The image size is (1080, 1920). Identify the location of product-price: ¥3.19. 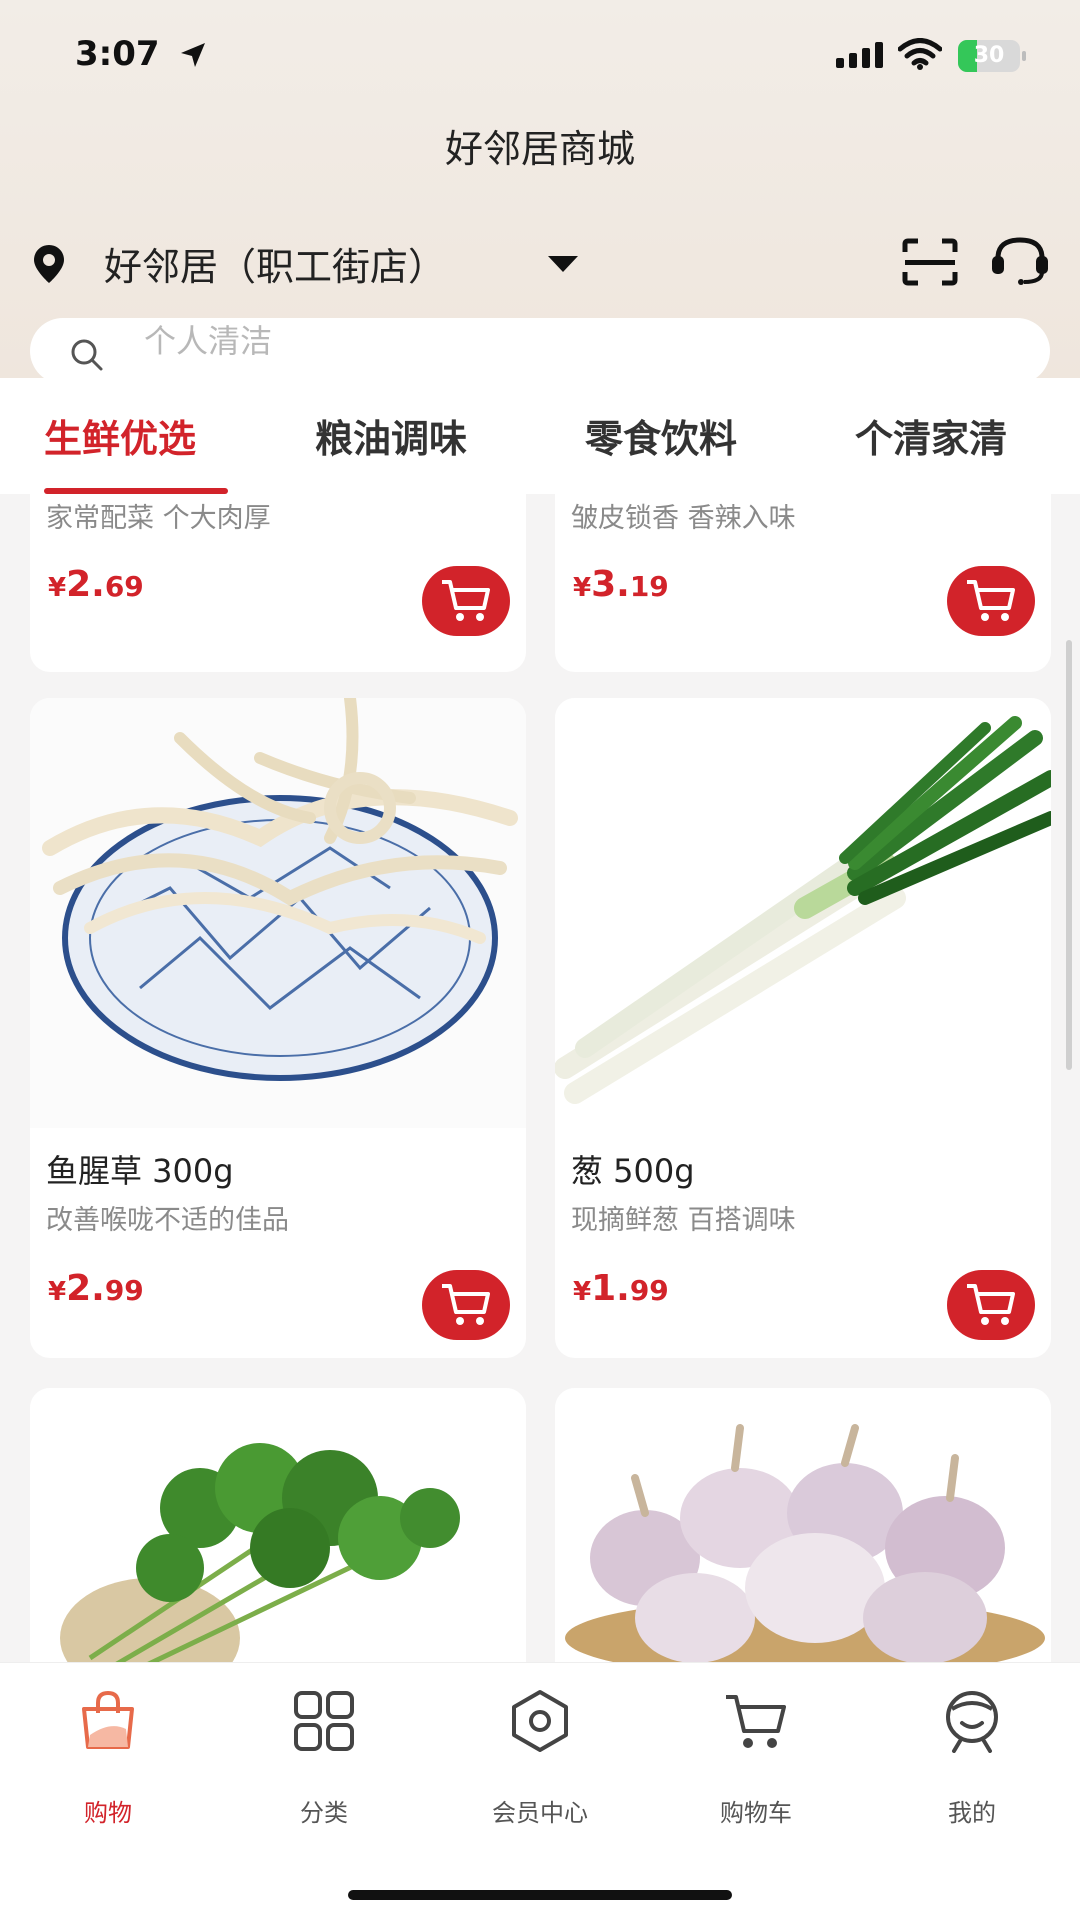
(621, 584).